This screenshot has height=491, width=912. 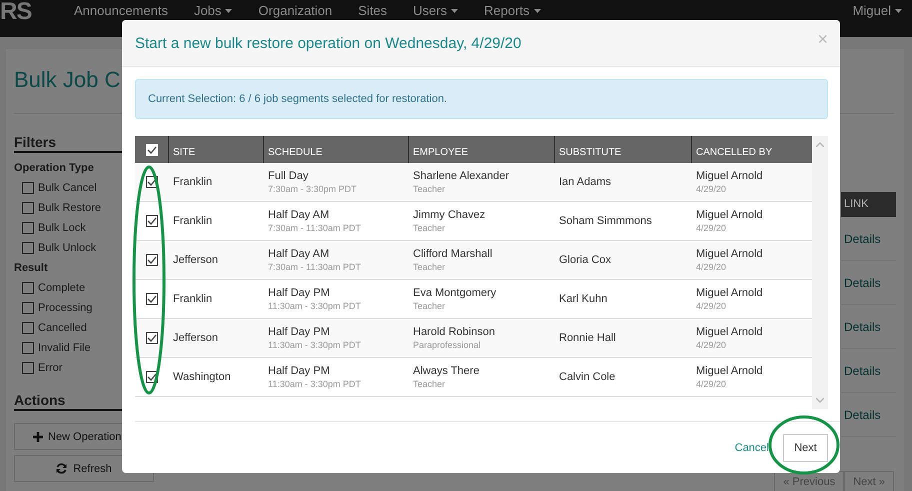 I want to click on plus-icon, so click(x=38, y=437).